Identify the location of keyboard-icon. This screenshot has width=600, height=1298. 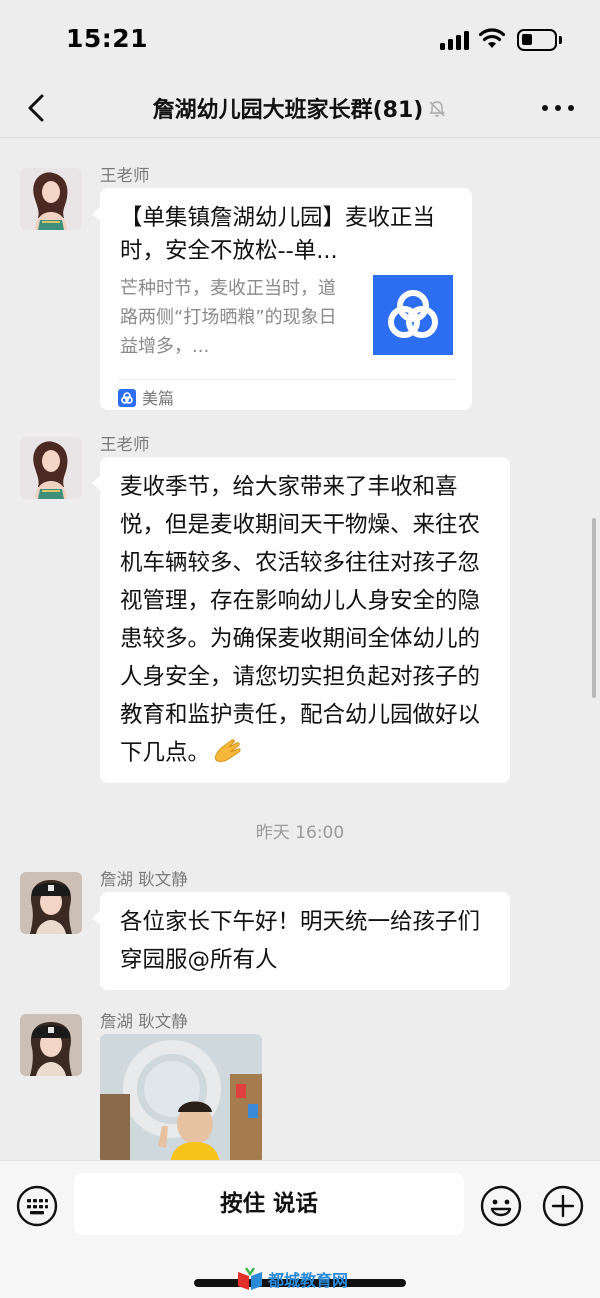
(37, 1206).